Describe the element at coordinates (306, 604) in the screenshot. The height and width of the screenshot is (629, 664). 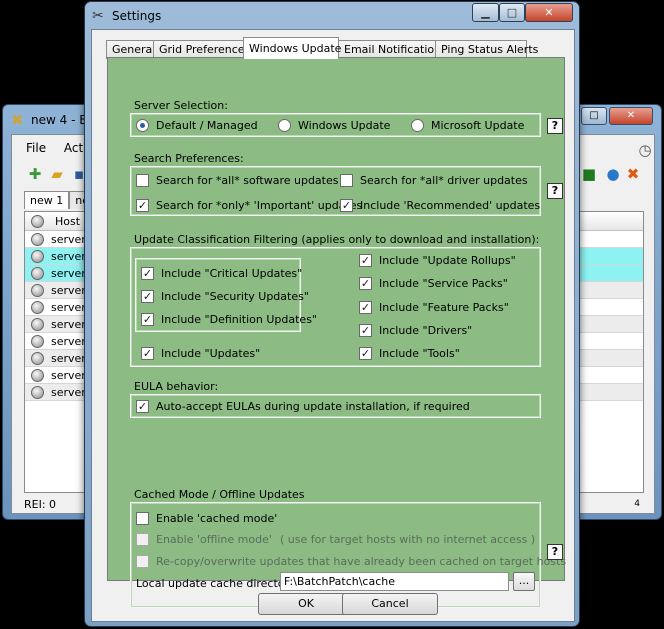
I see `ok-button: OK` at that location.